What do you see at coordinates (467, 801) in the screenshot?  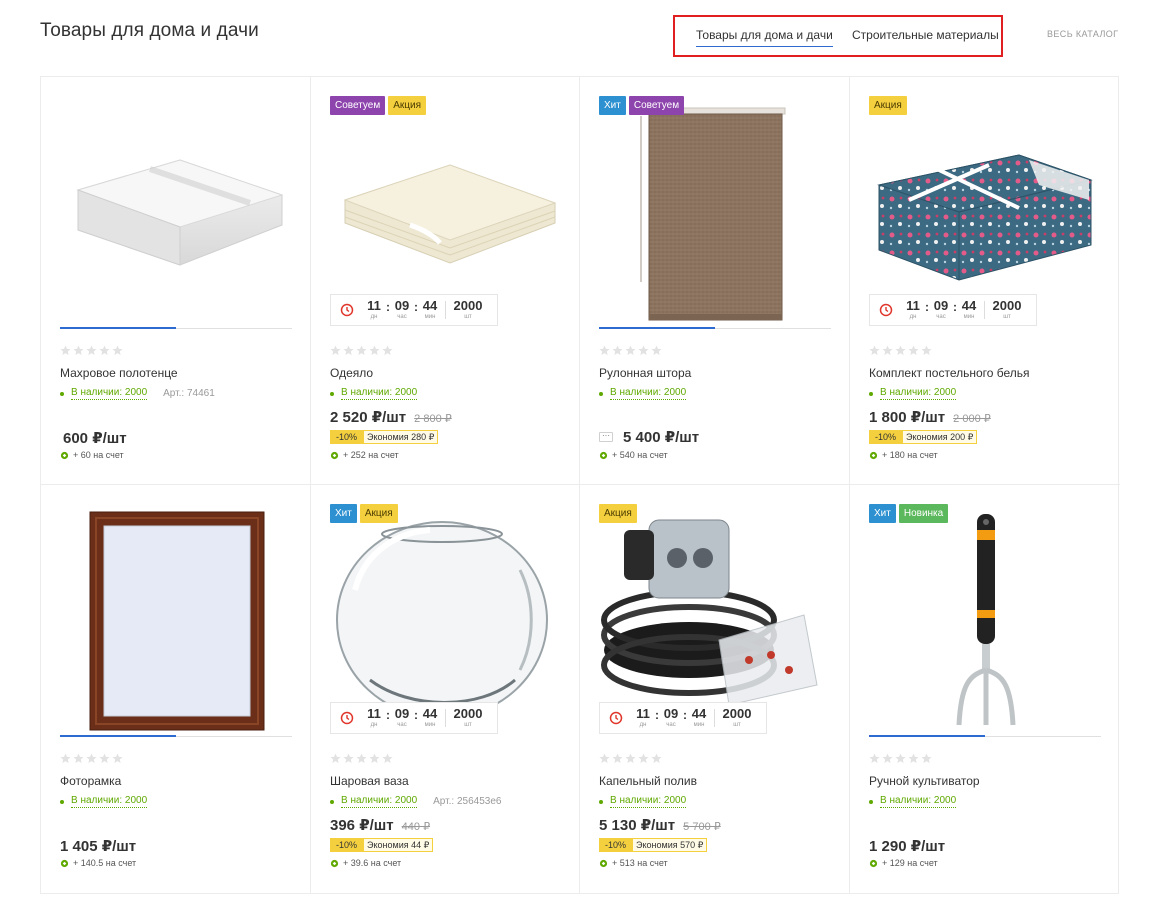 I see `article-number: Арт.: 256453е6` at bounding box center [467, 801].